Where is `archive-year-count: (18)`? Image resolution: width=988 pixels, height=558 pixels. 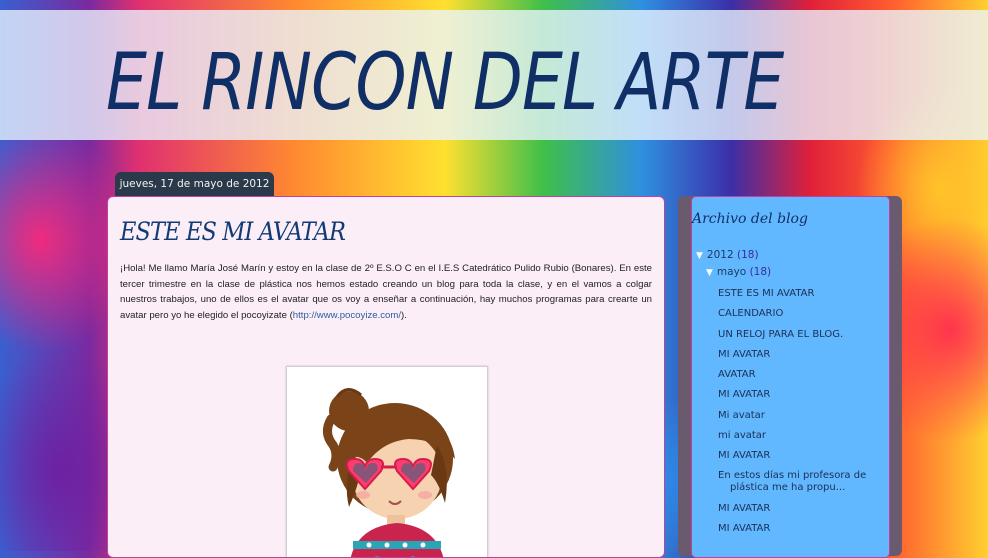
archive-year-count: (18) is located at coordinates (748, 255).